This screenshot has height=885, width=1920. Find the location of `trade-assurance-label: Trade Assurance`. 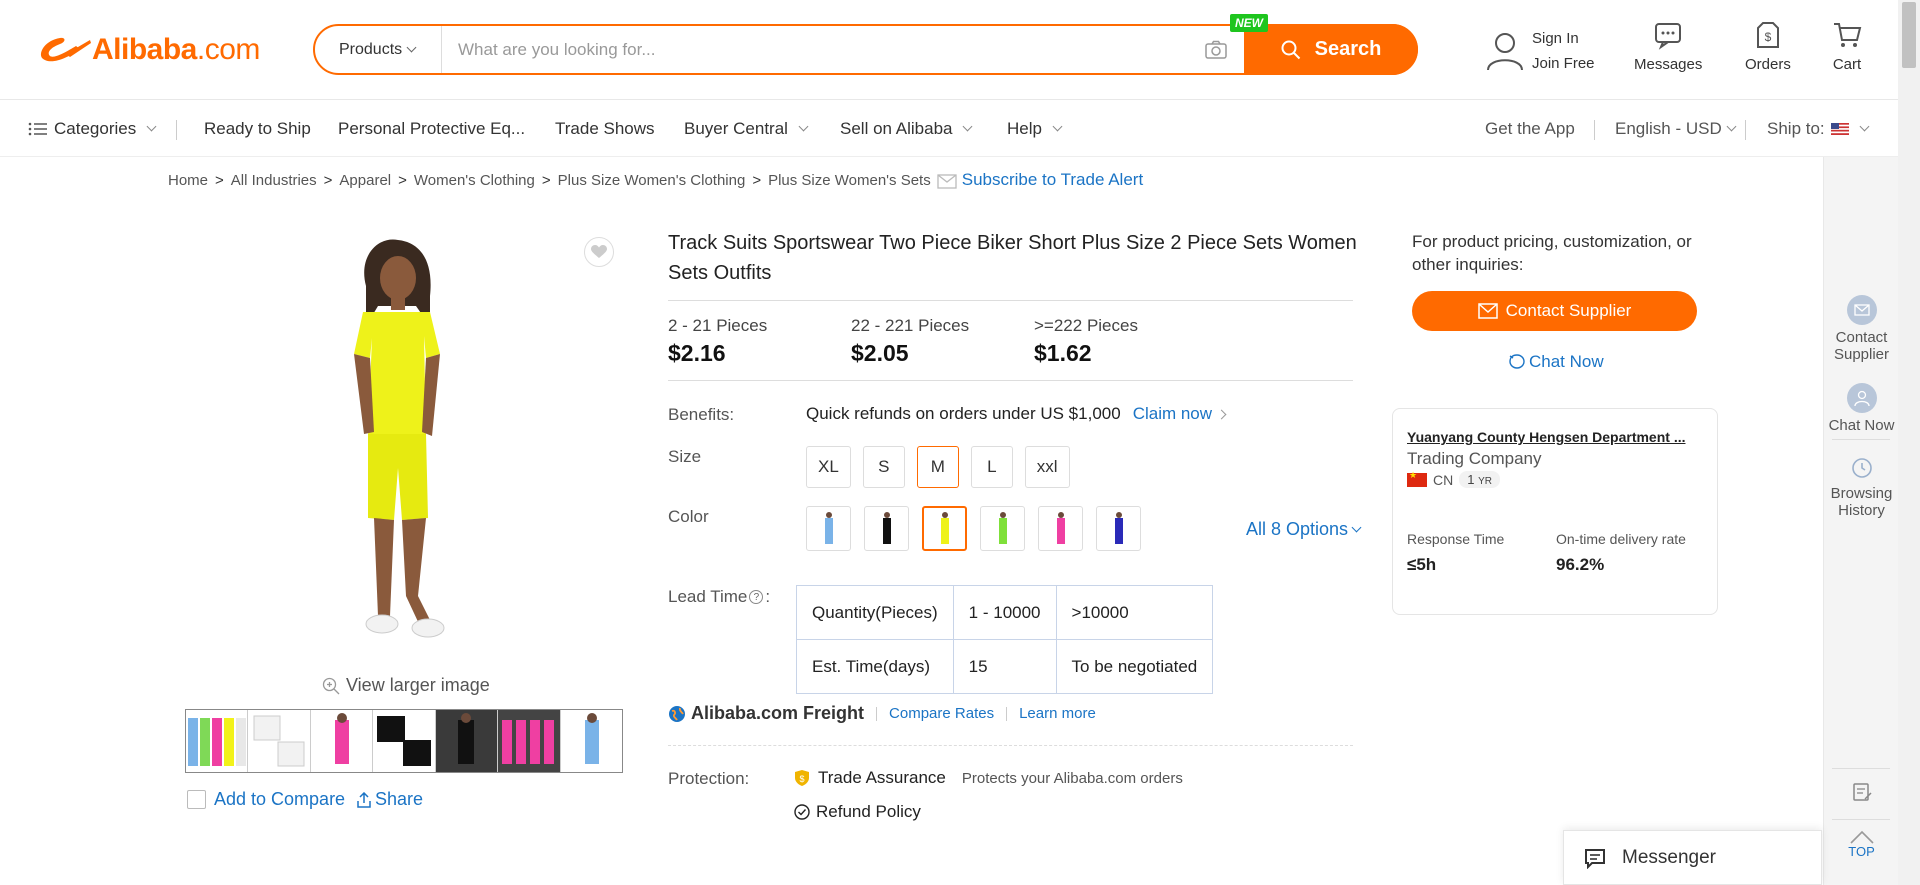

trade-assurance-label: Trade Assurance is located at coordinates (882, 778).